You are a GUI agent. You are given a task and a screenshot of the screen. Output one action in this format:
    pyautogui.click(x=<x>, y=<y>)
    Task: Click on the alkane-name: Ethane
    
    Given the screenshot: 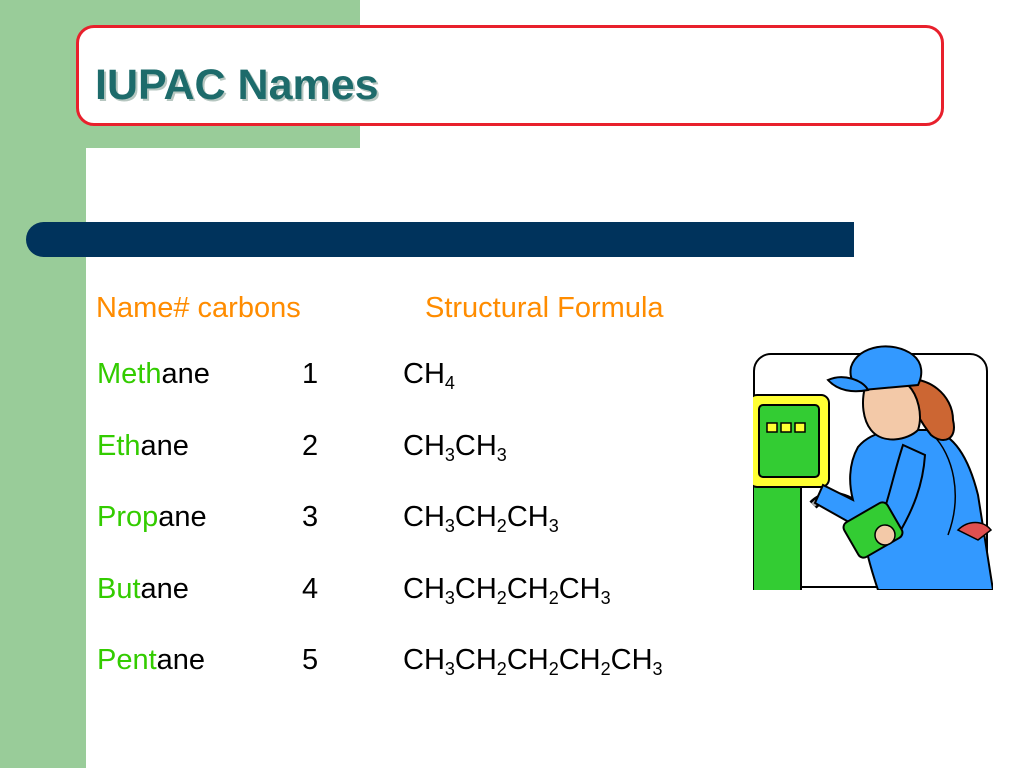 What is the action you would take?
    pyautogui.click(x=143, y=446)
    